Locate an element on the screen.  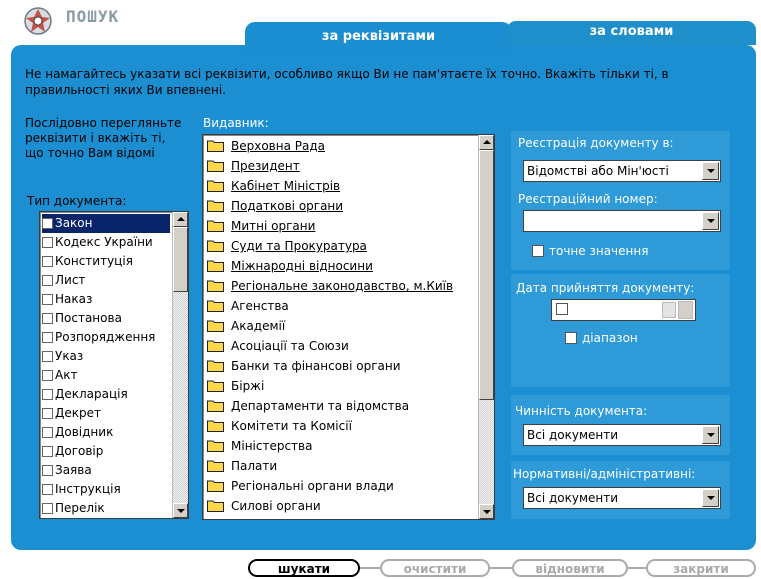
doc-type-item: Постанова is located at coordinates (106, 318).